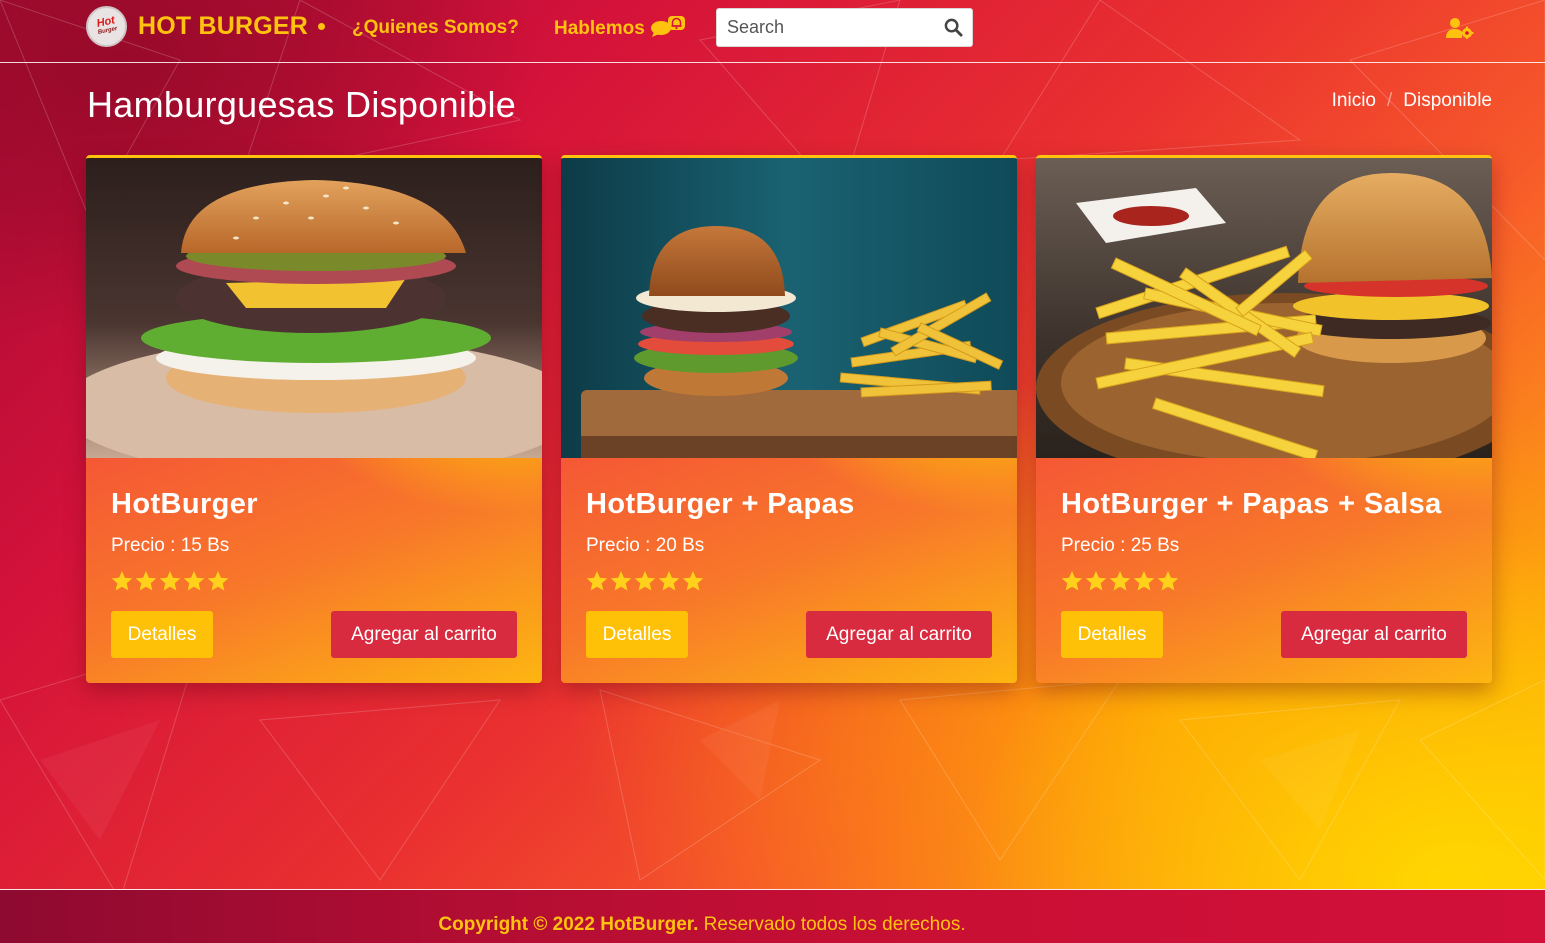 Image resolution: width=1545 pixels, height=943 pixels. What do you see at coordinates (832, 924) in the screenshot?
I see `copyright-rest: Reservado todos los derechos.` at bounding box center [832, 924].